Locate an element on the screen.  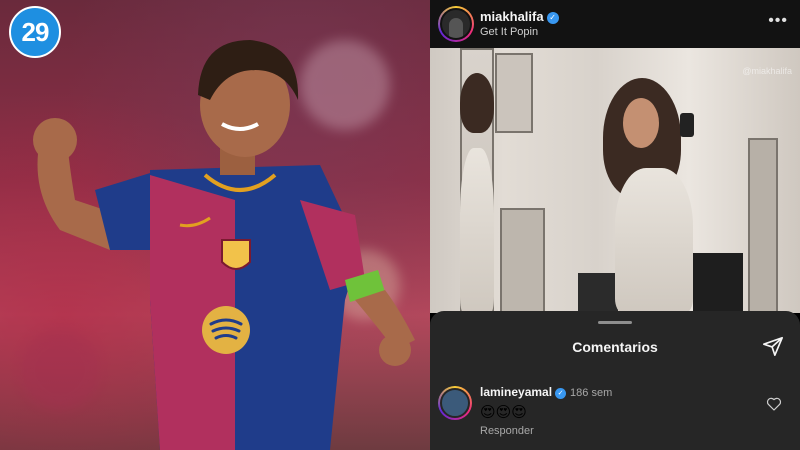
comment-text: 😍😍😍 is located at coordinates (503, 412).